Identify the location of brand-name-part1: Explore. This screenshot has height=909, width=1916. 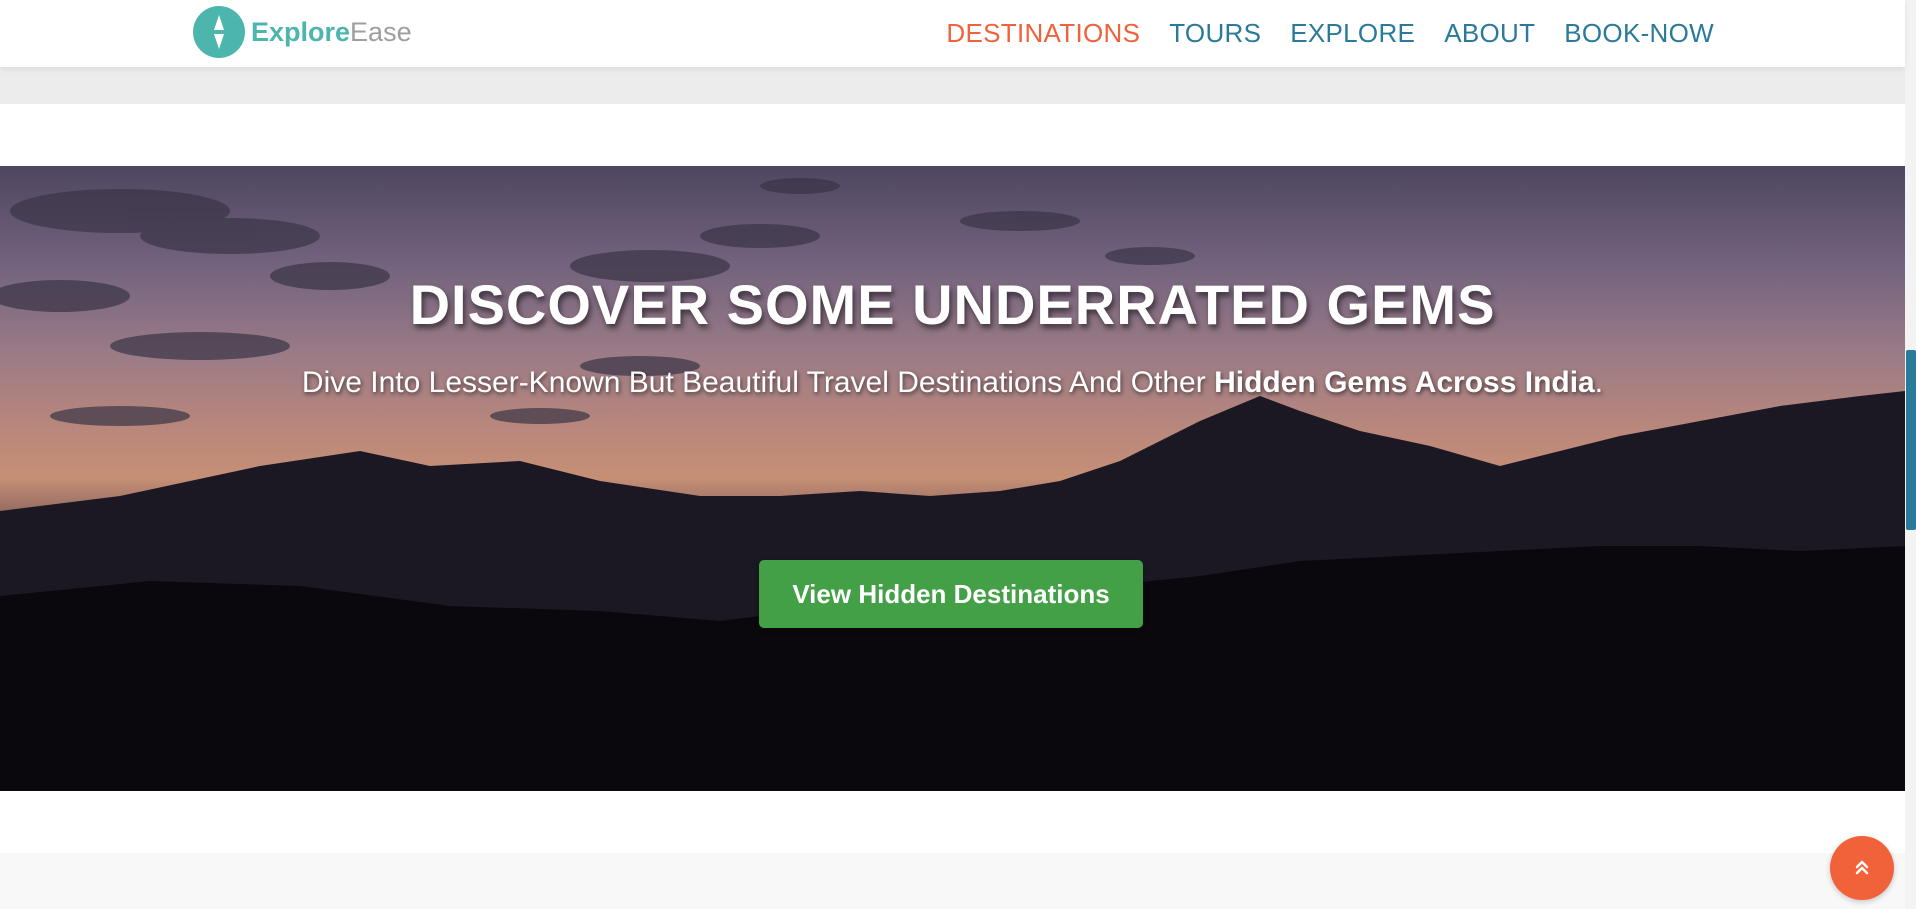
(301, 32).